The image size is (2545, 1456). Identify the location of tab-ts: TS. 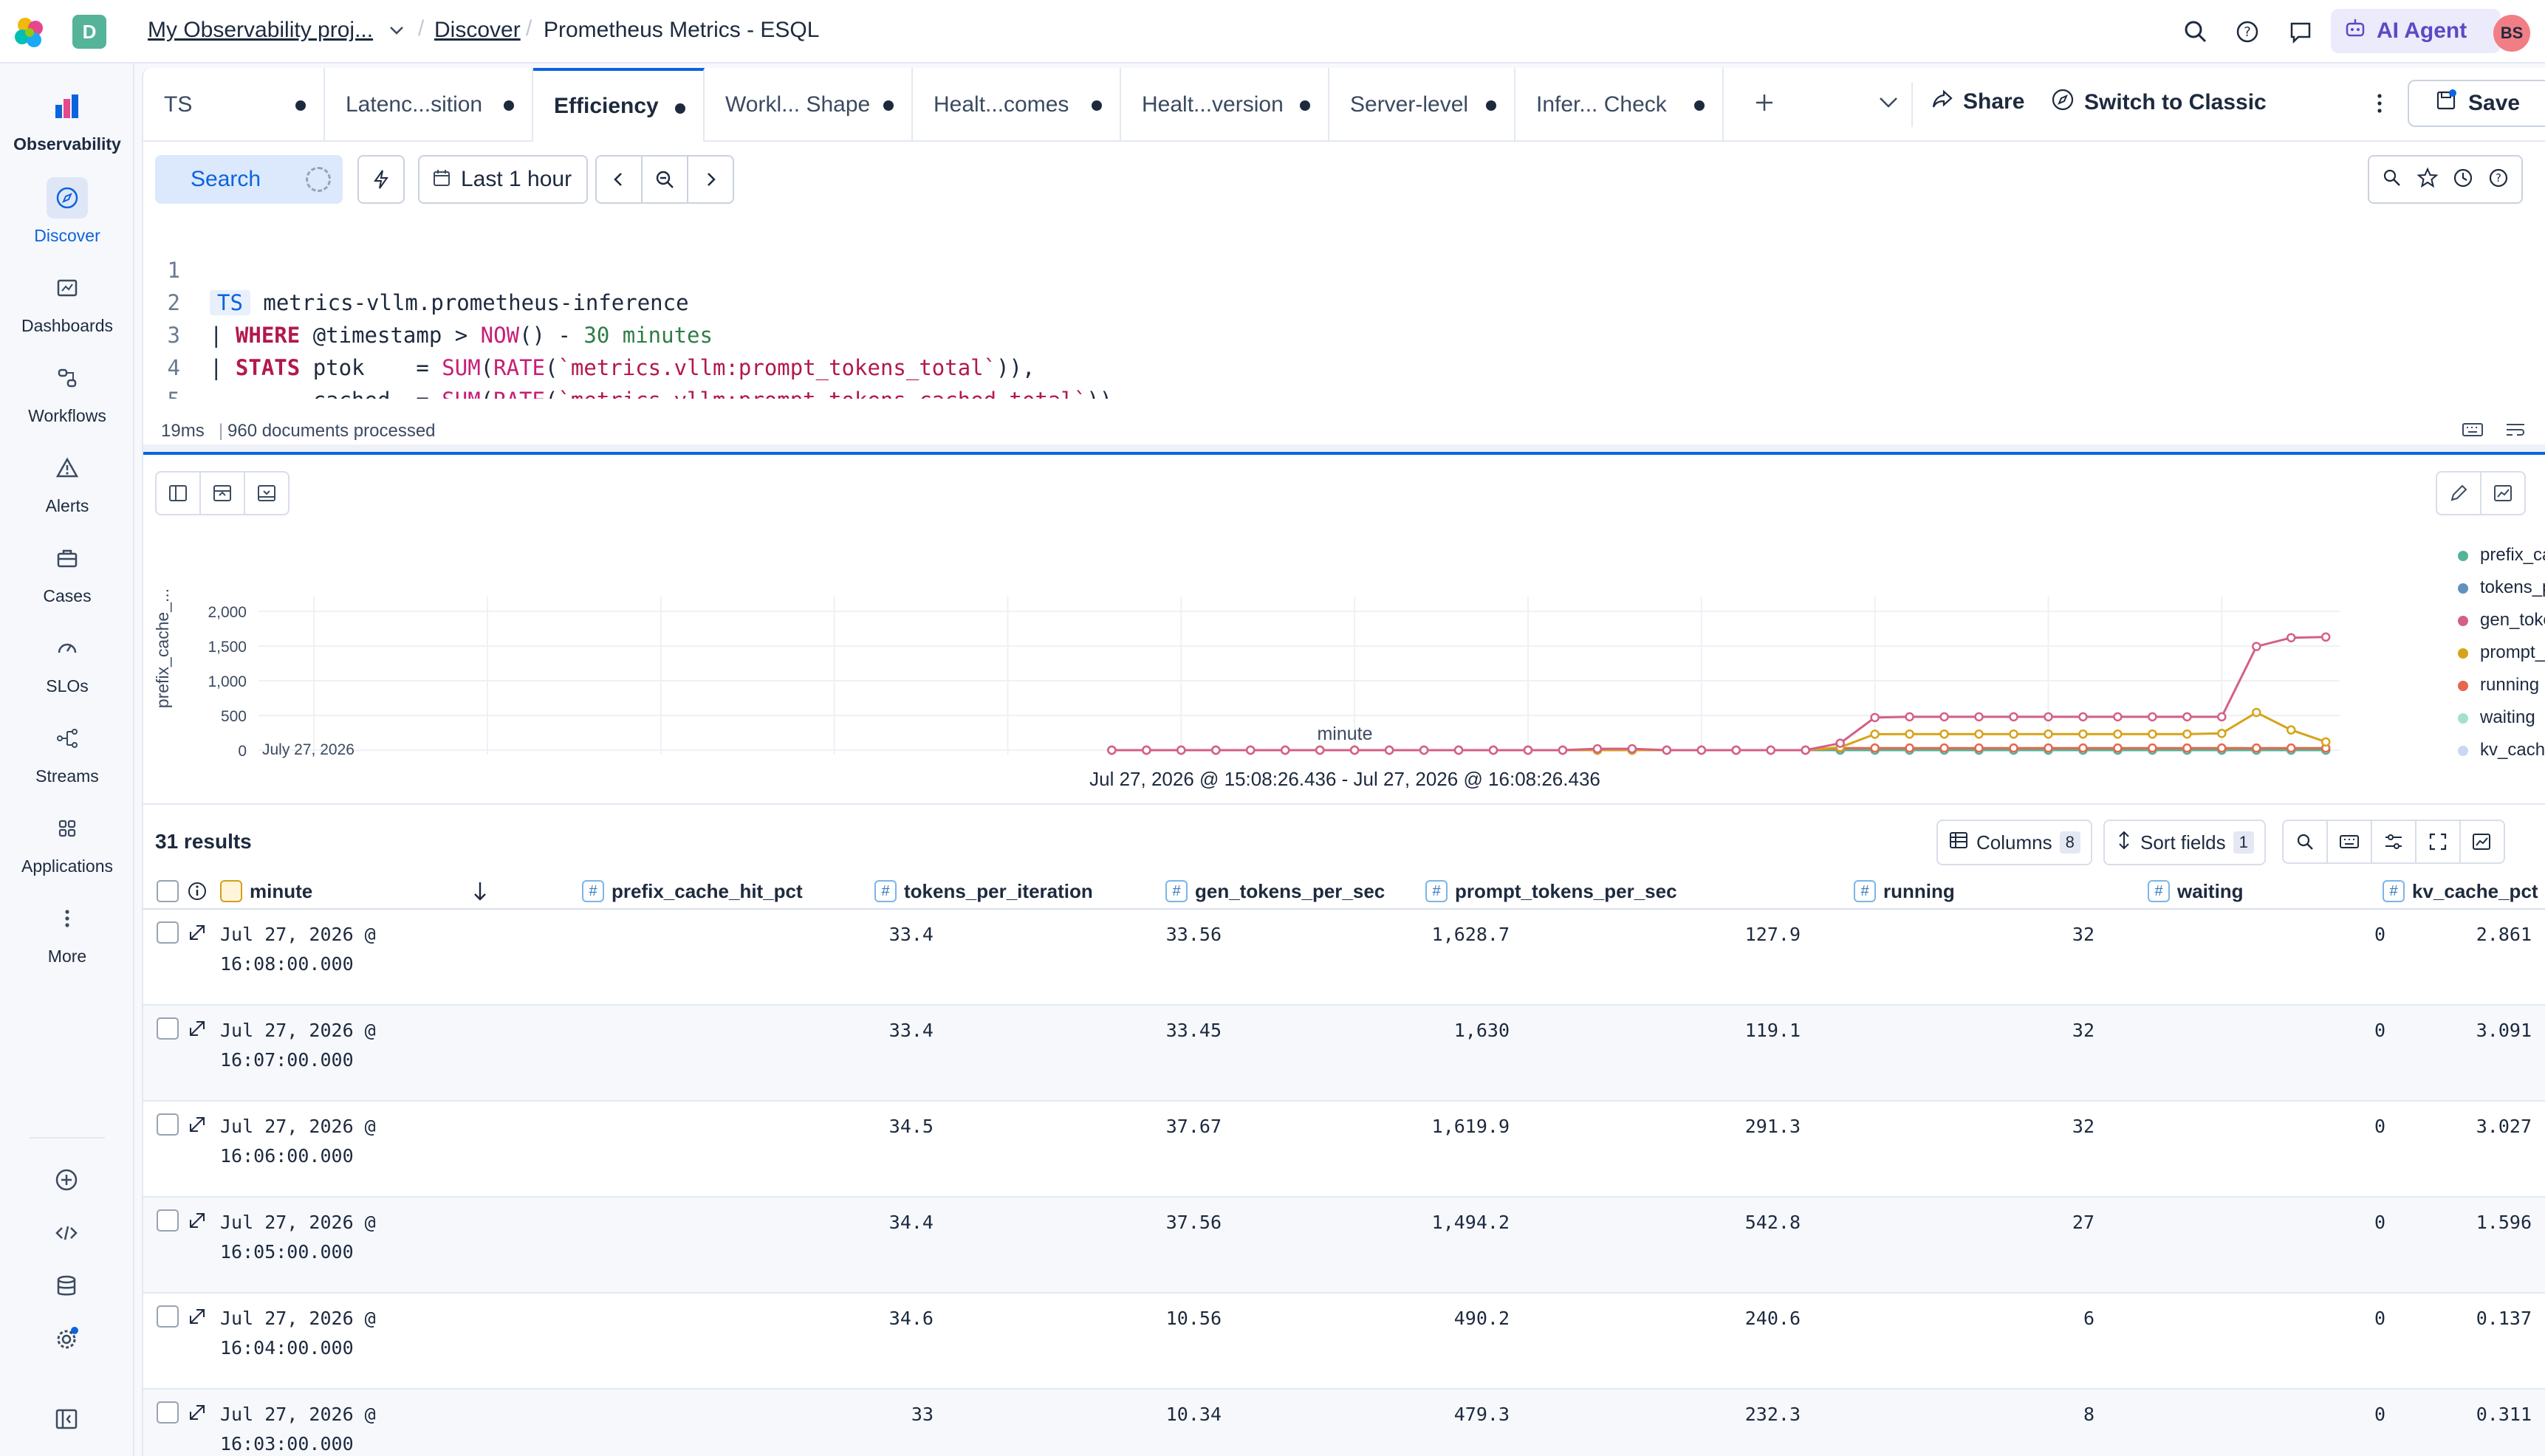
(234, 105).